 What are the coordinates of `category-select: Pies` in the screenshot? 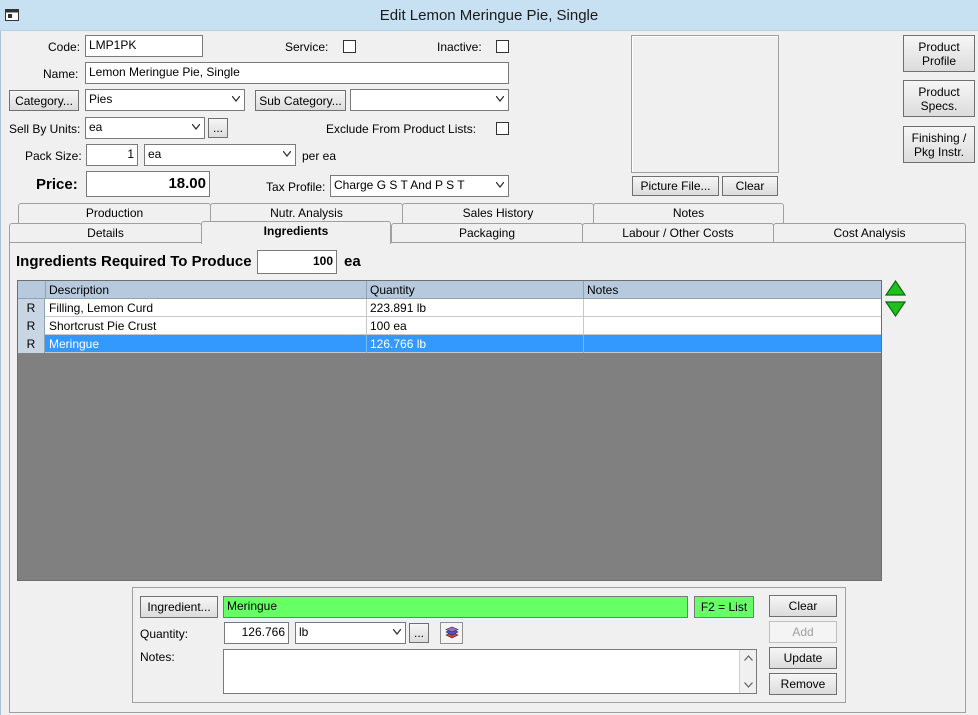 It's located at (165, 100).